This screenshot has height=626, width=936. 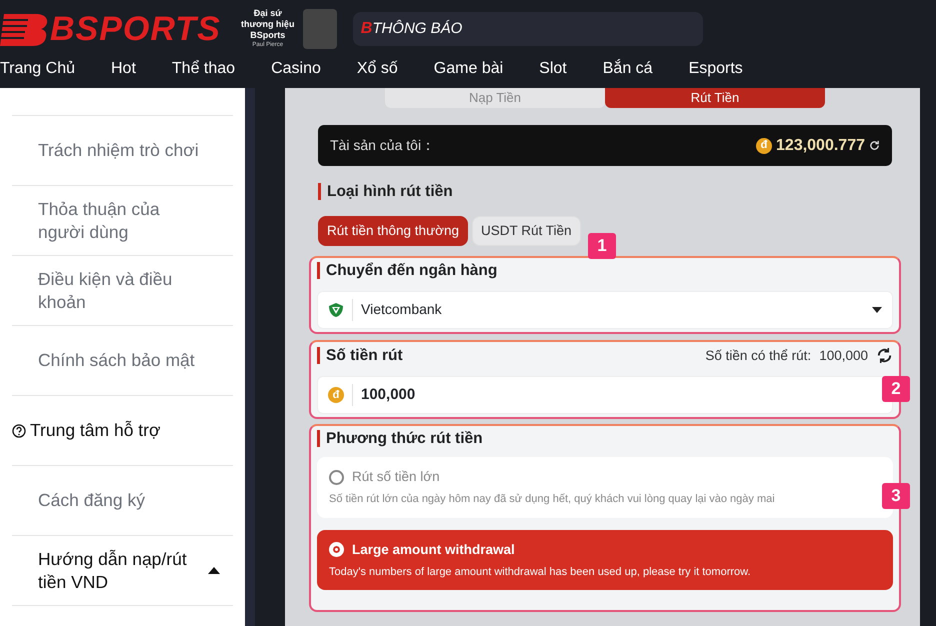 I want to click on help-icon, so click(x=19, y=431).